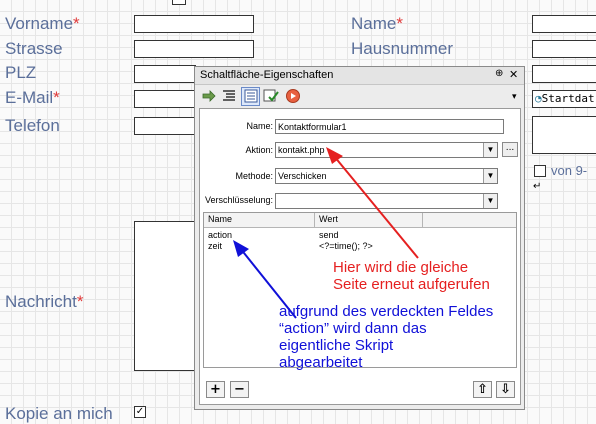  I want to click on red-annotation-line-1: Hier wird die gleiche, so click(401, 267).